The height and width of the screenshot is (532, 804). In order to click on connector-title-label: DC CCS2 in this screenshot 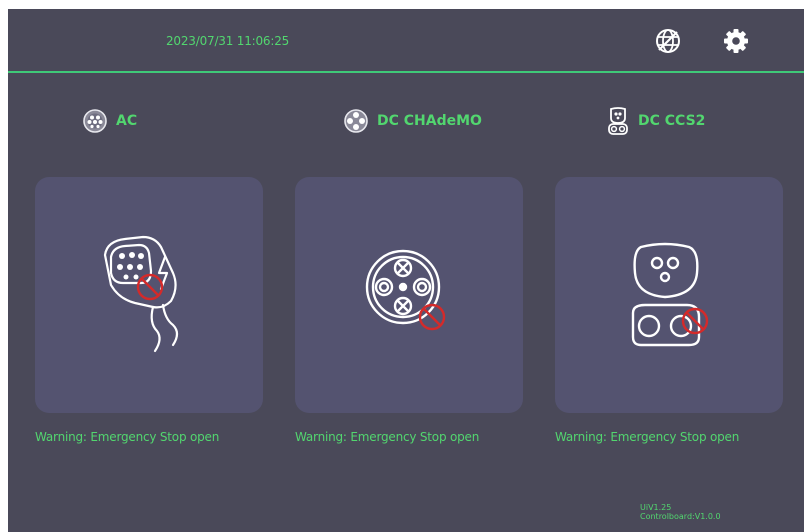, I will do `click(672, 121)`.